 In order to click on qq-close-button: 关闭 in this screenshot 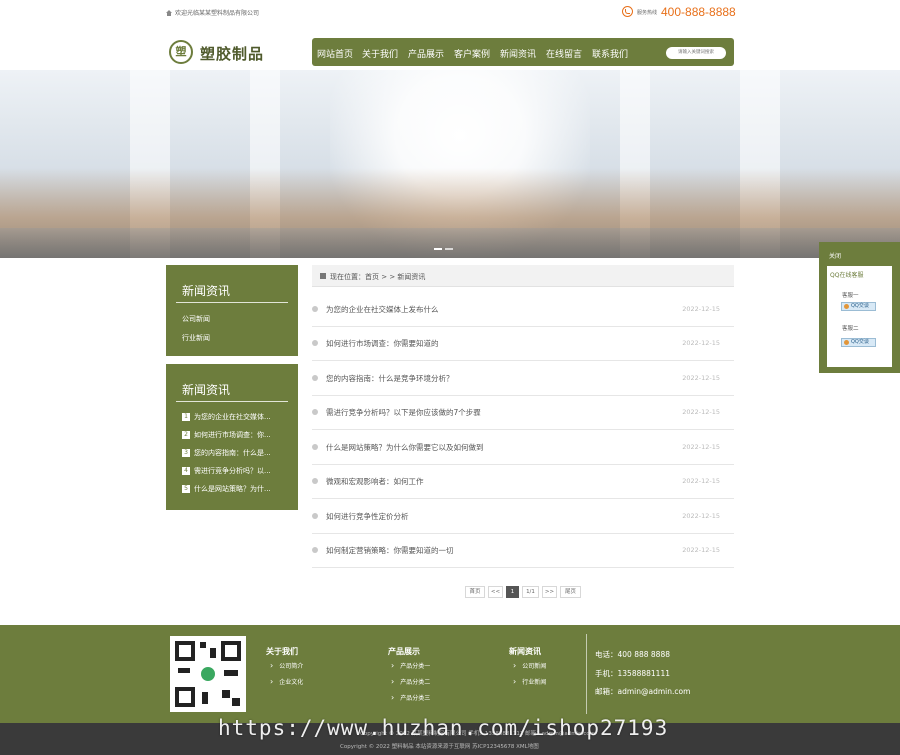, I will do `click(835, 255)`.